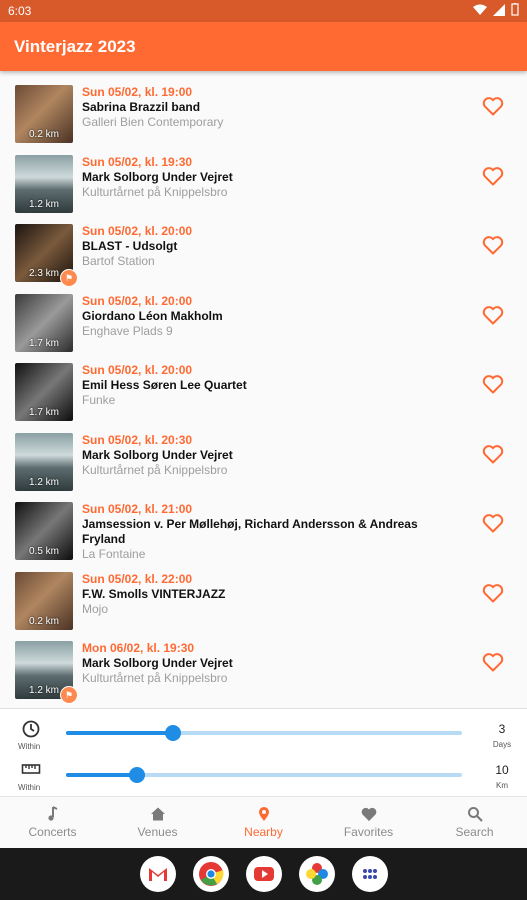 Image resolution: width=527 pixels, height=900 pixels. I want to click on nav-favorites: Favorites, so click(368, 823).